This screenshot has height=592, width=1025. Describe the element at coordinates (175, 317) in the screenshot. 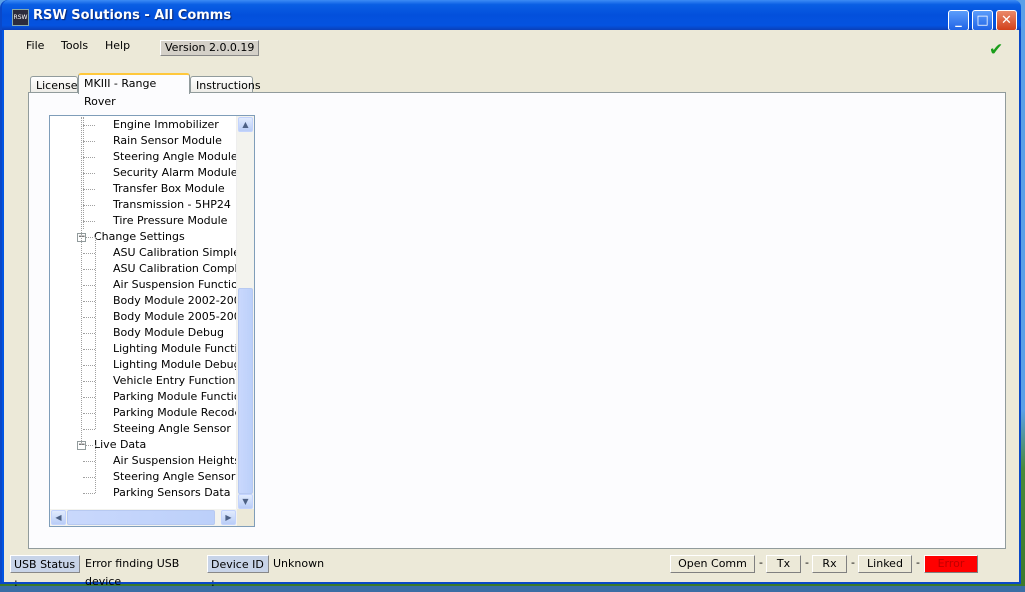

I see `tree-item: Body Module 2005-2006` at that location.